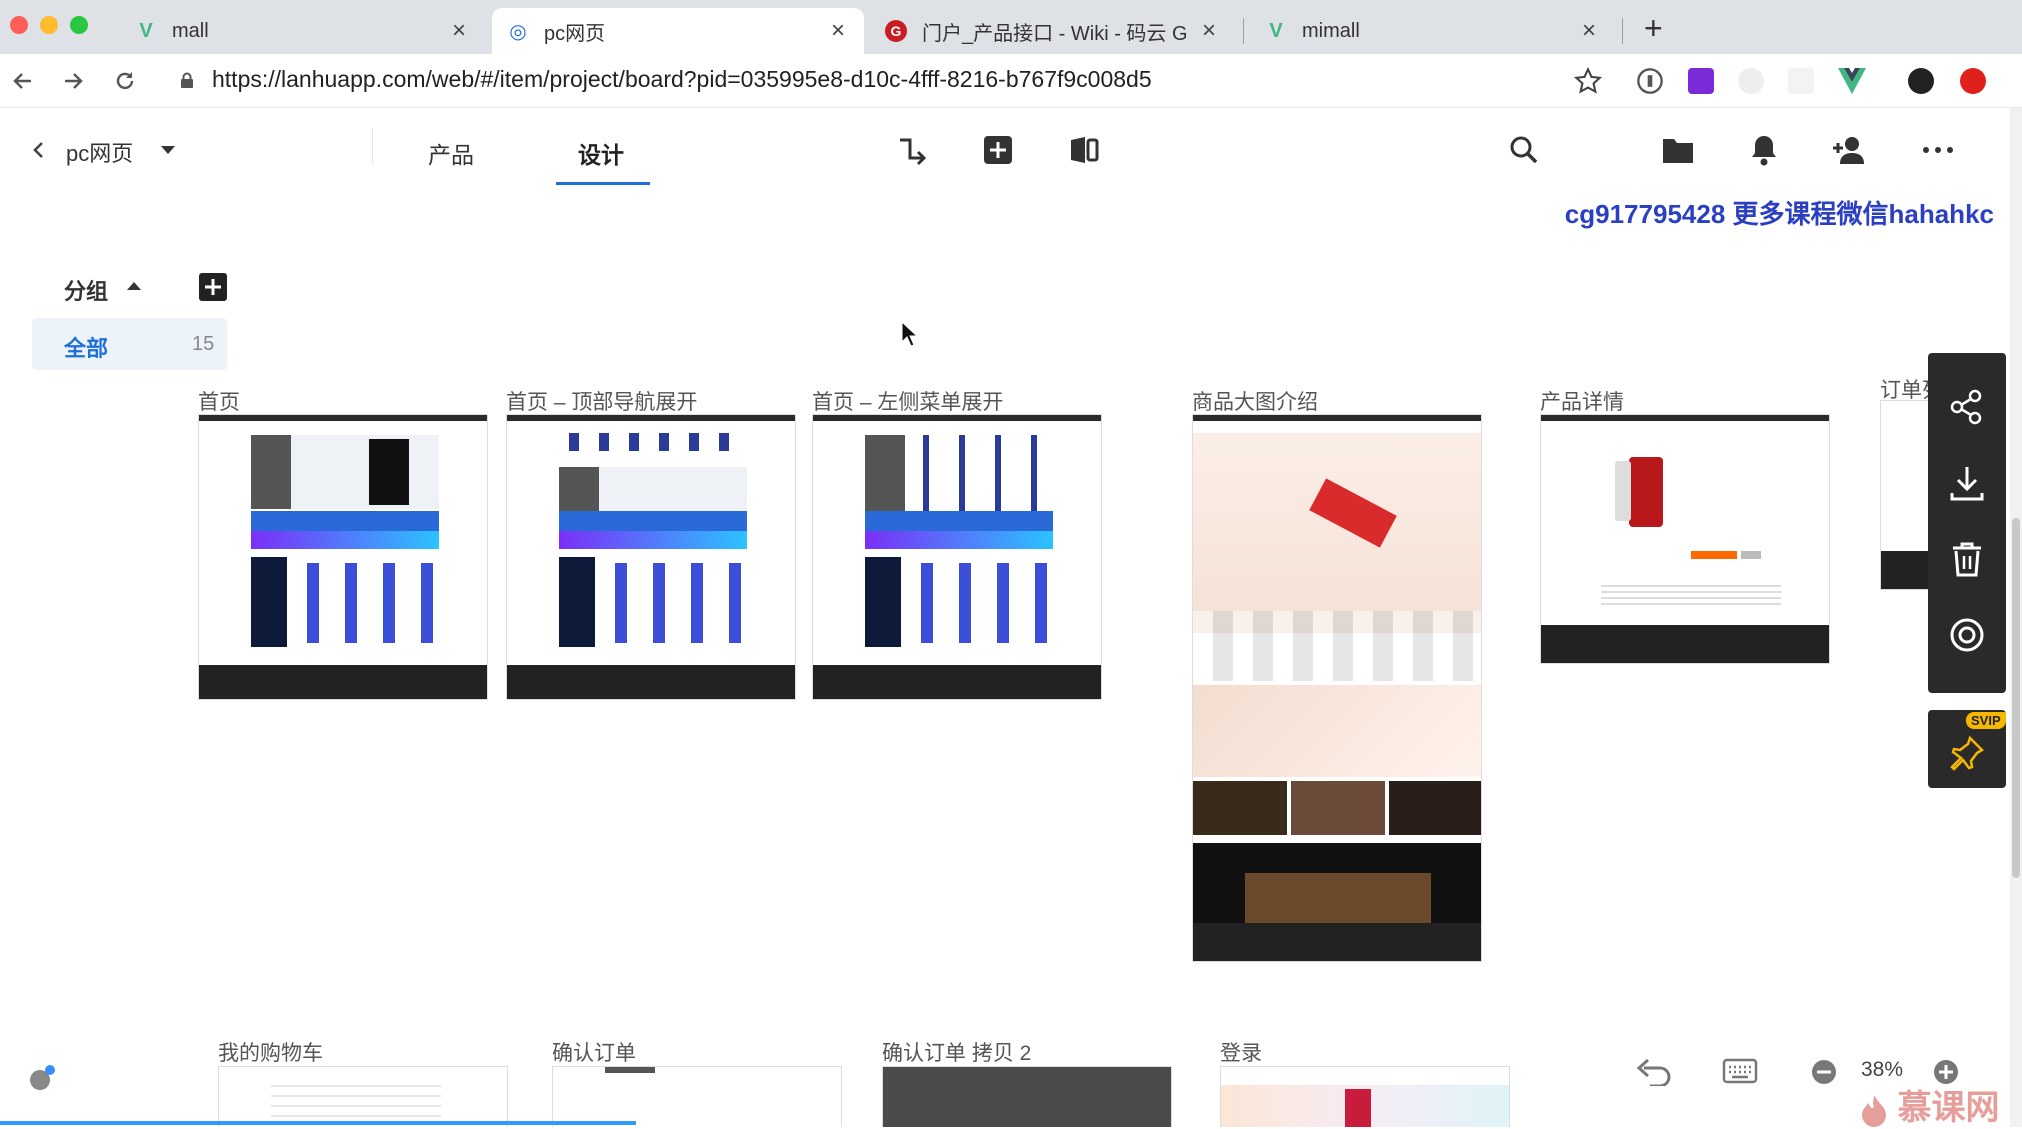 The width and height of the screenshot is (2022, 1129). I want to click on pin-tool: SVIP, so click(1967, 749).